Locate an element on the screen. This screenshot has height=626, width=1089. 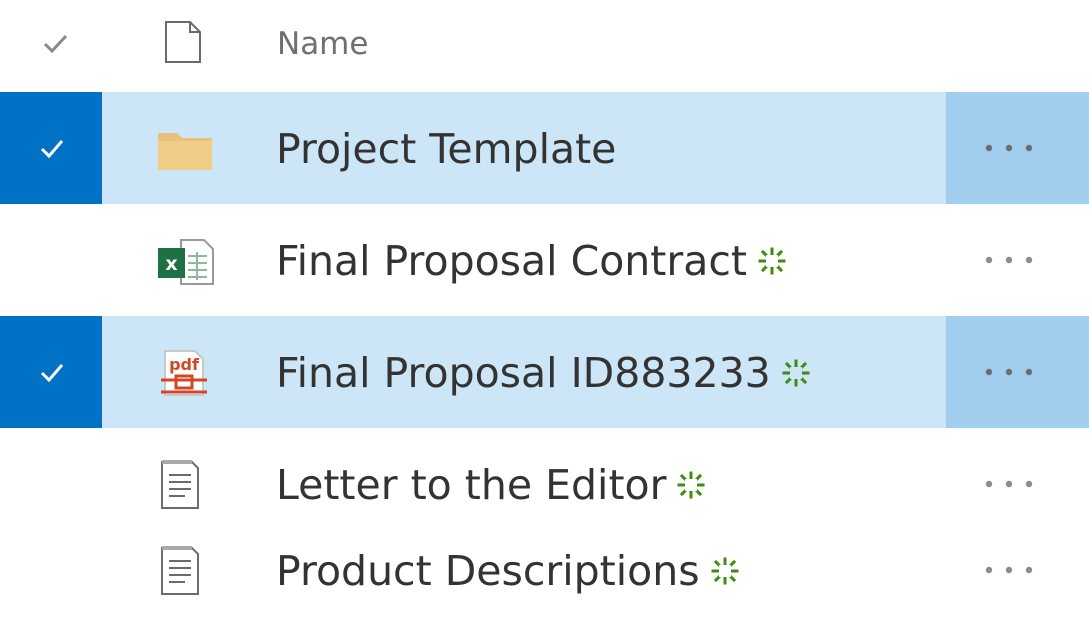
folder-icon is located at coordinates (185, 151).